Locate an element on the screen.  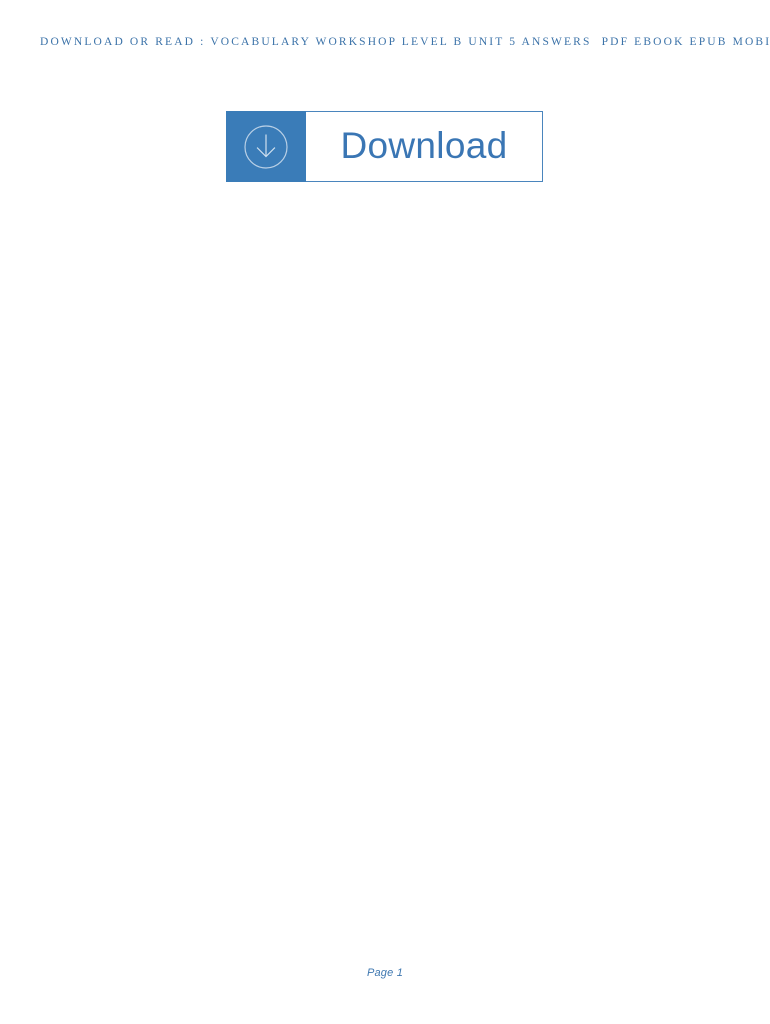
page-number-footer: Page 1 is located at coordinates (385, 973).